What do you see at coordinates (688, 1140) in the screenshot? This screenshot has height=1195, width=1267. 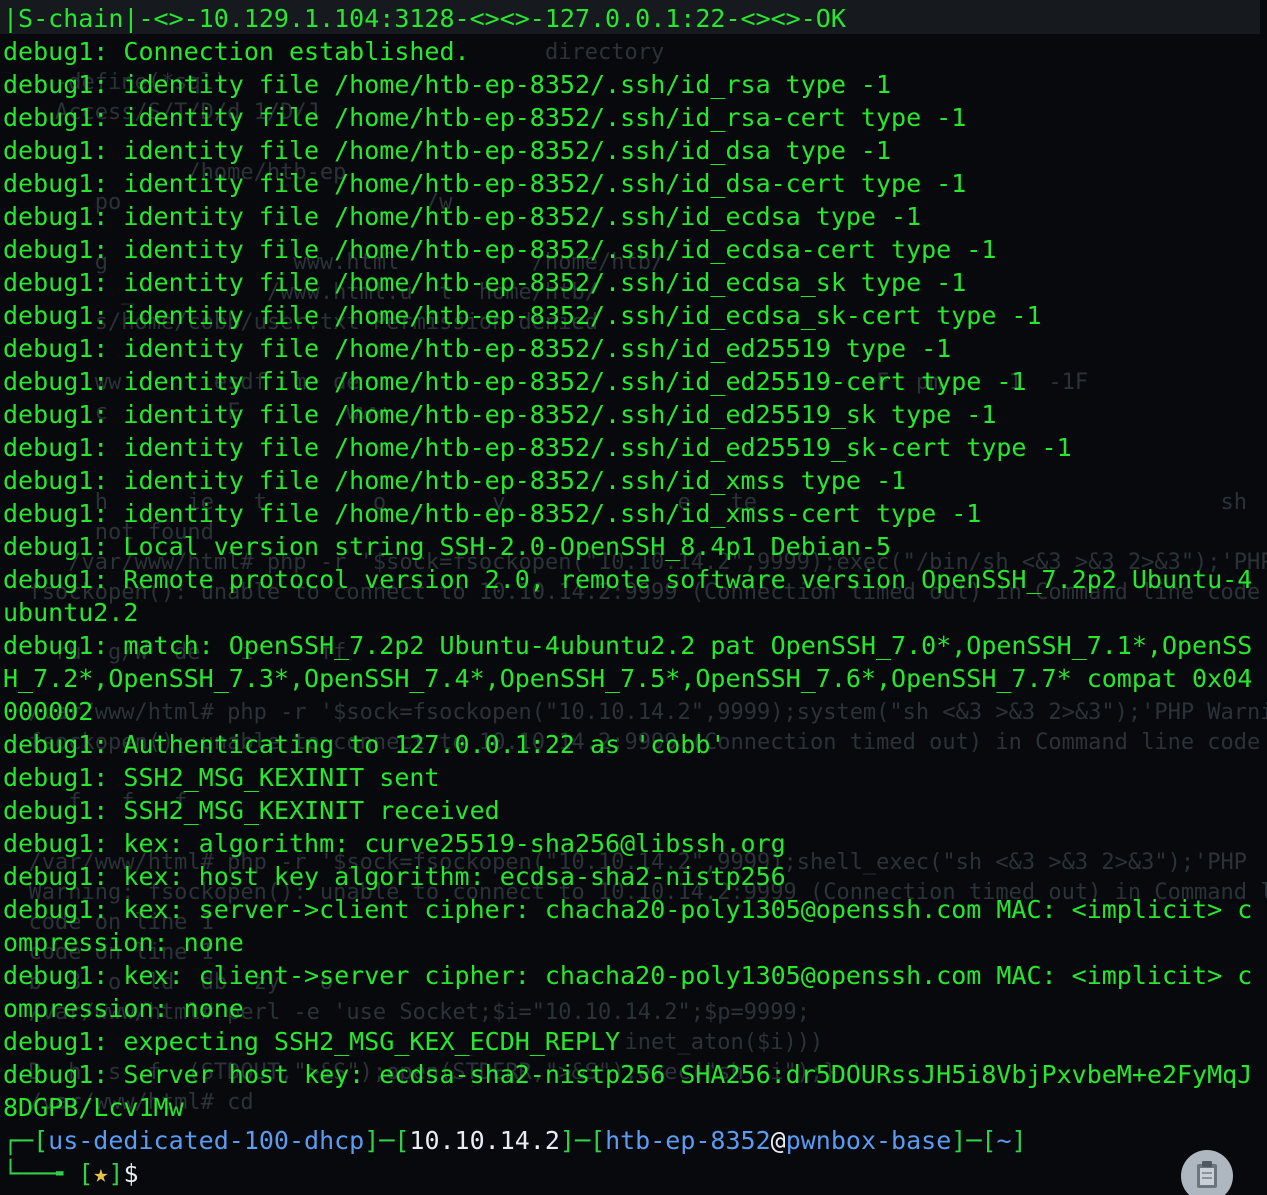 I see `prompt-user: htb-ep-8352` at bounding box center [688, 1140].